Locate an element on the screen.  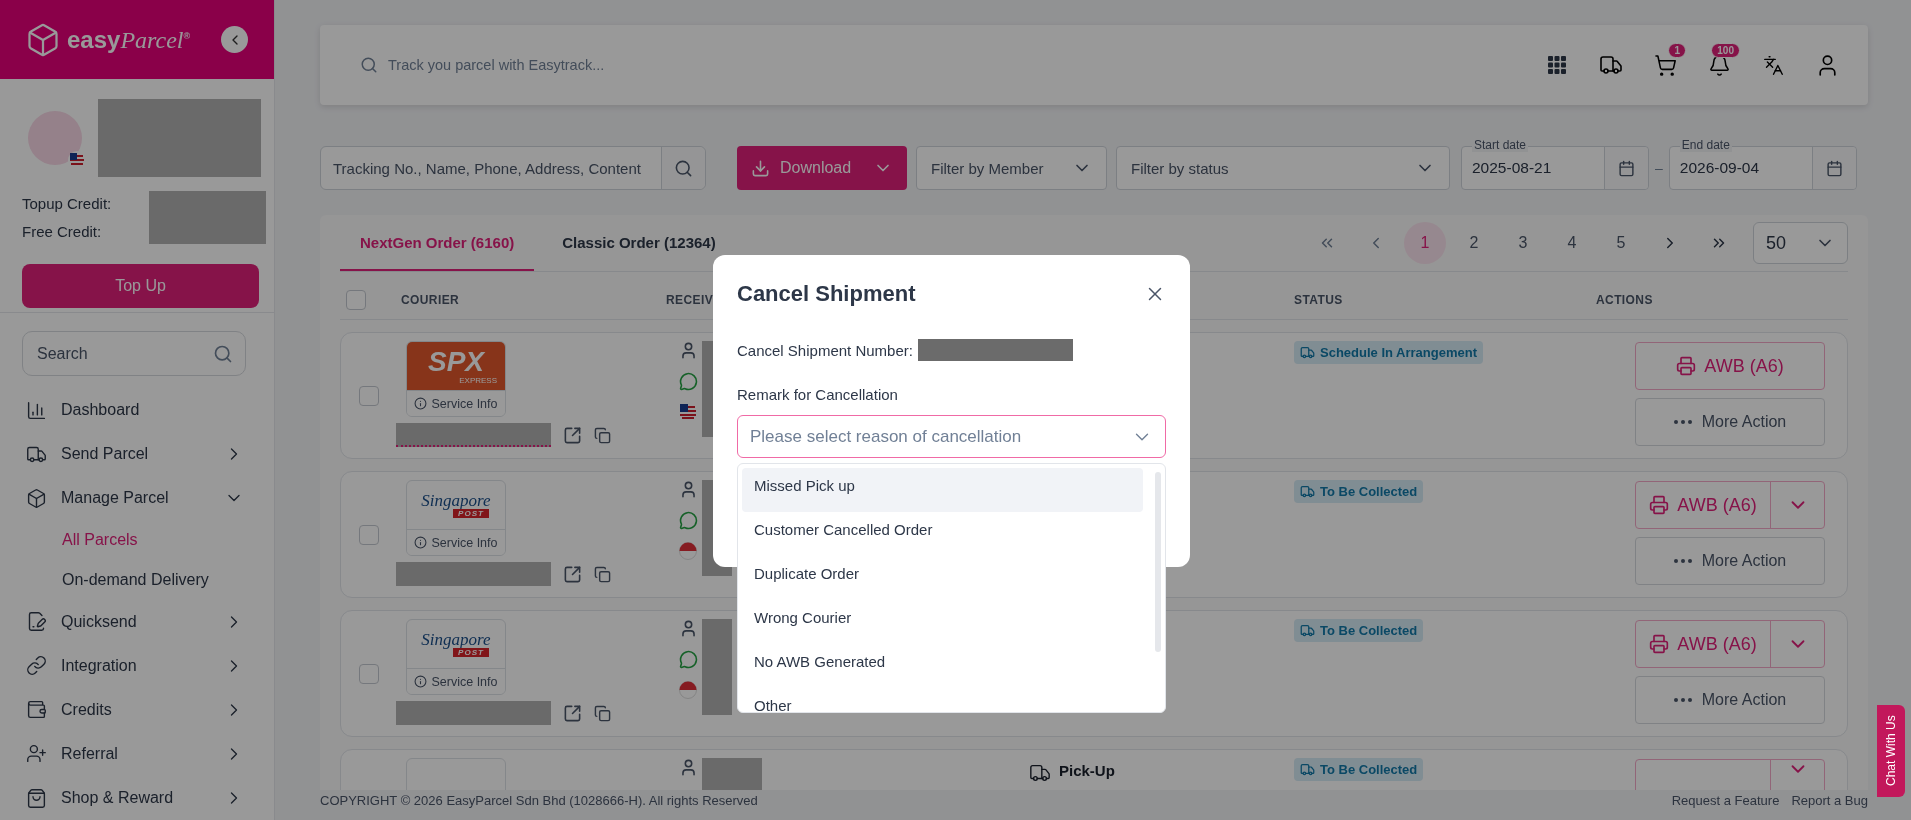
dropdown-option: No AWB Generated is located at coordinates (942, 666).